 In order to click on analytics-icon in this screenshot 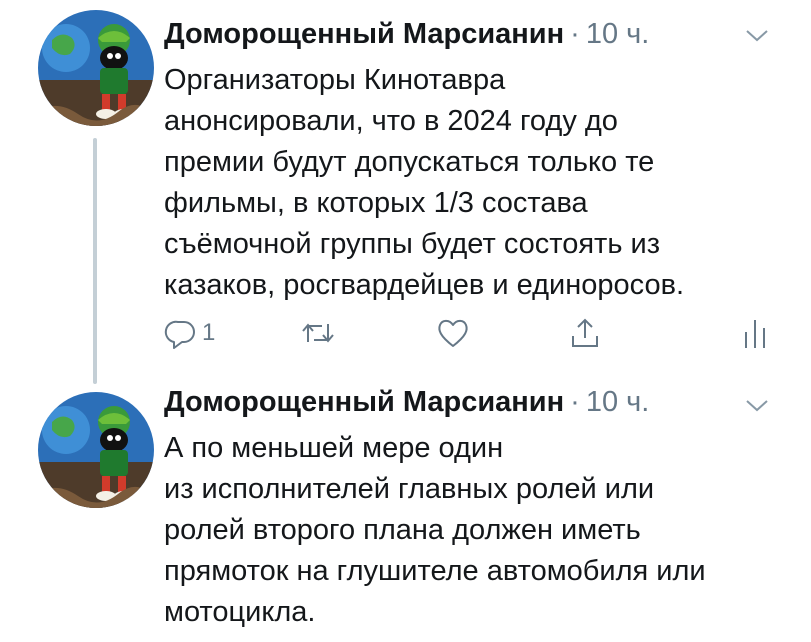, I will do `click(755, 334)`.